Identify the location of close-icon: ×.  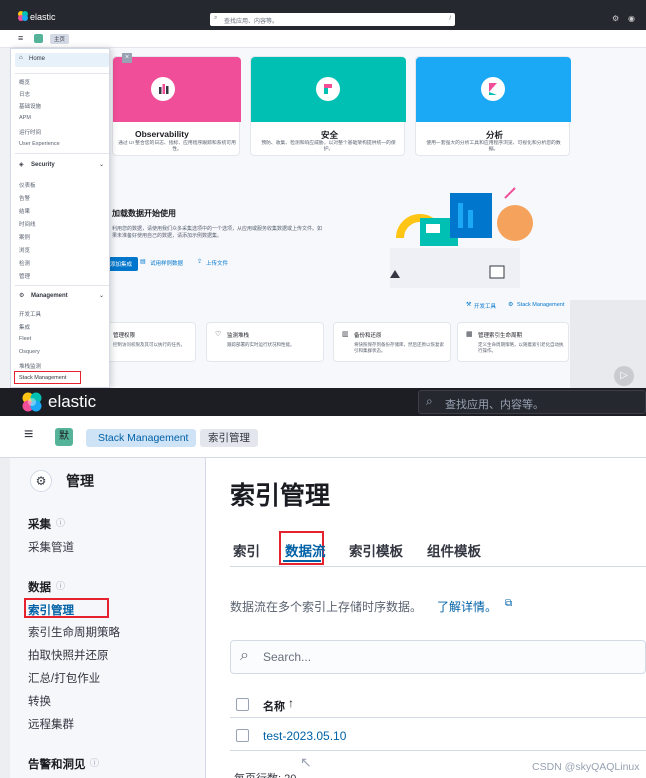
(127, 58).